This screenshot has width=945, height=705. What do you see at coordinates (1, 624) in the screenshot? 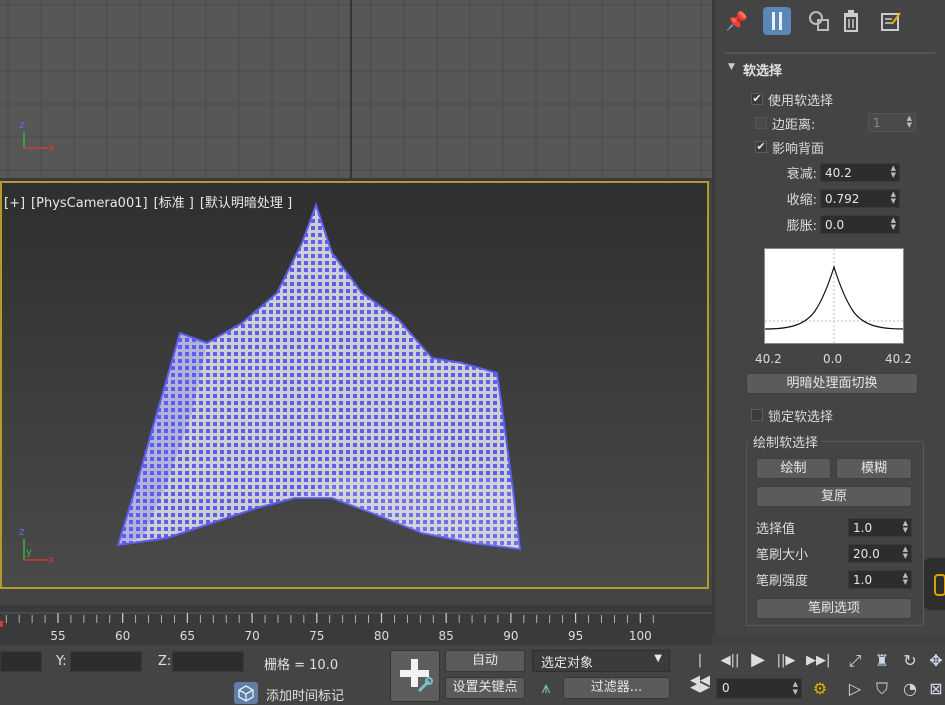
I see `time-slider-marker` at bounding box center [1, 624].